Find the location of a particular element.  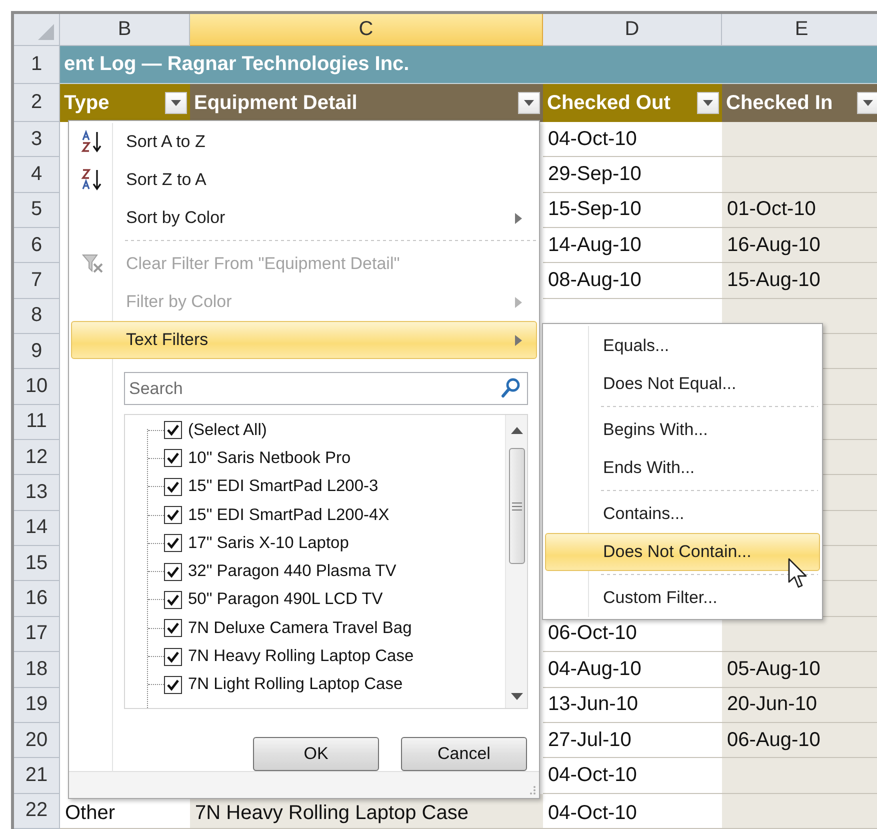

table-cell: 06-Aug-10 is located at coordinates (799, 740).